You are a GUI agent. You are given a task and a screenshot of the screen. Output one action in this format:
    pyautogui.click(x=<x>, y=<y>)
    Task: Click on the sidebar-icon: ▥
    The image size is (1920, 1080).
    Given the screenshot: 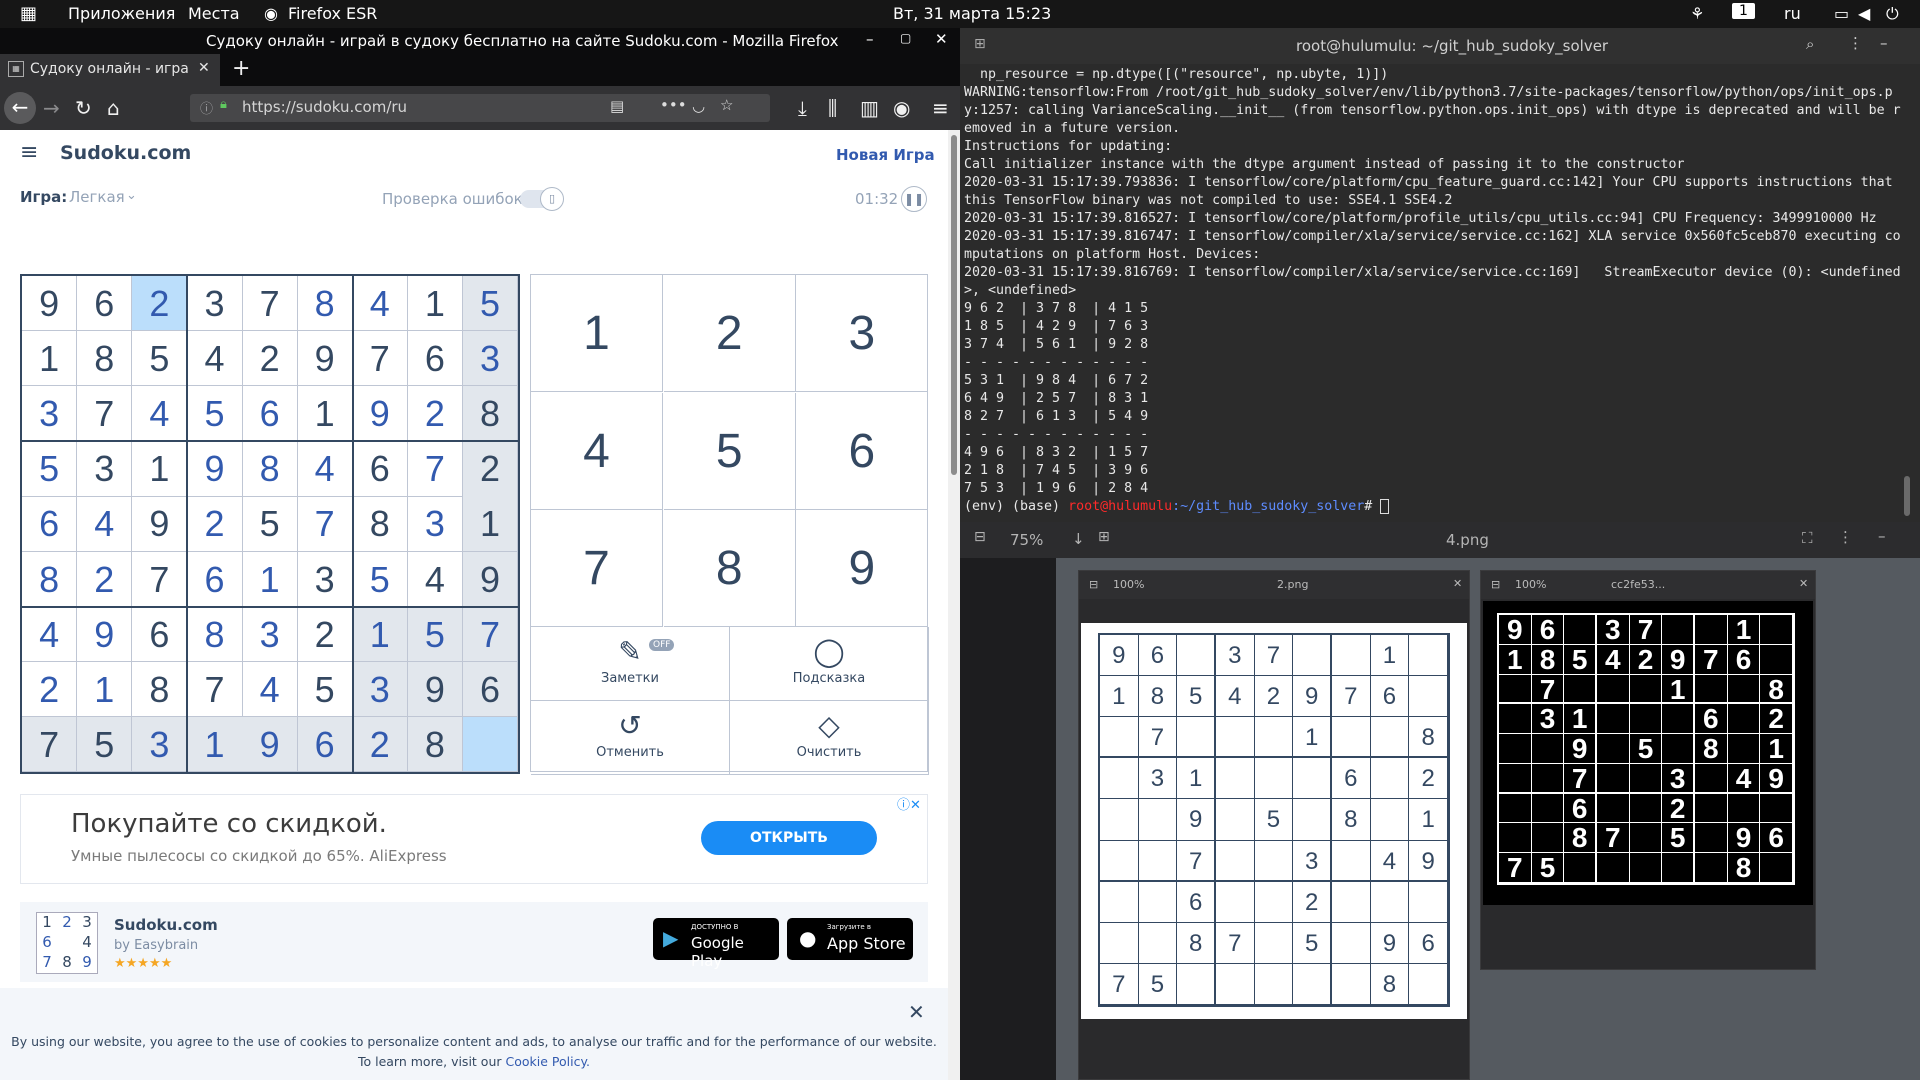 What is the action you would take?
    pyautogui.click(x=869, y=108)
    